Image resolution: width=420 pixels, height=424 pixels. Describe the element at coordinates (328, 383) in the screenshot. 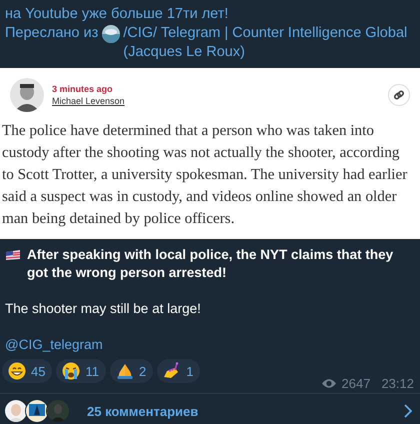

I see `eye-icon` at that location.